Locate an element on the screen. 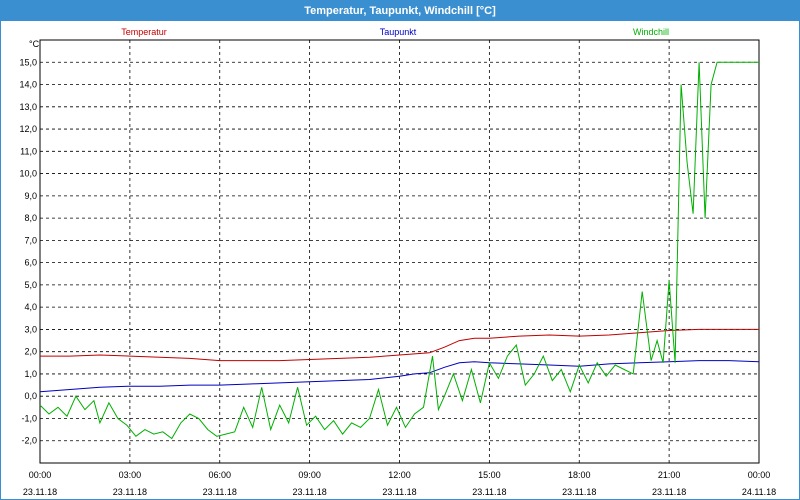  y-tick-label: 3,0 is located at coordinates (30, 329).